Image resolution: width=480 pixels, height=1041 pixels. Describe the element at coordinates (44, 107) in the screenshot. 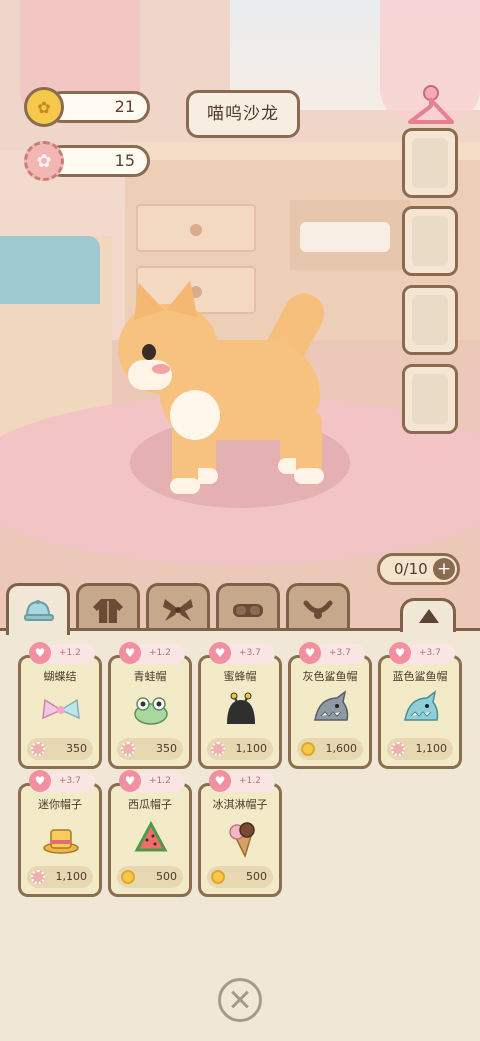

I see `coin-icon: ✿` at that location.